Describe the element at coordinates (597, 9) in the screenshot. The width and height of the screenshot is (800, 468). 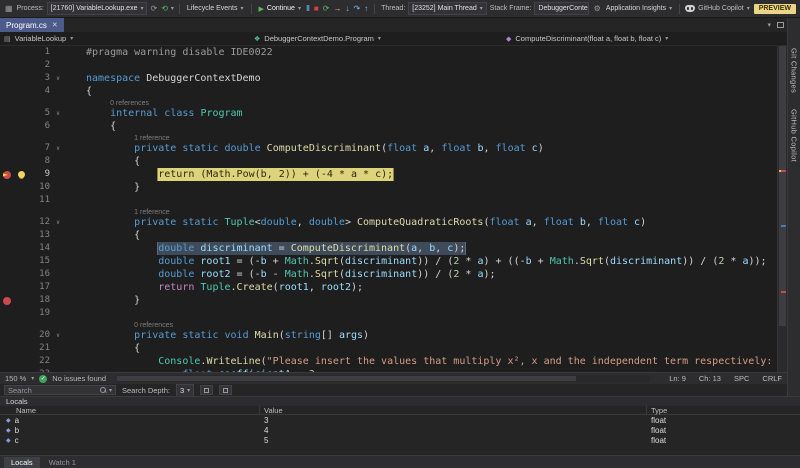
I see `gear-icon: ⚙` at that location.